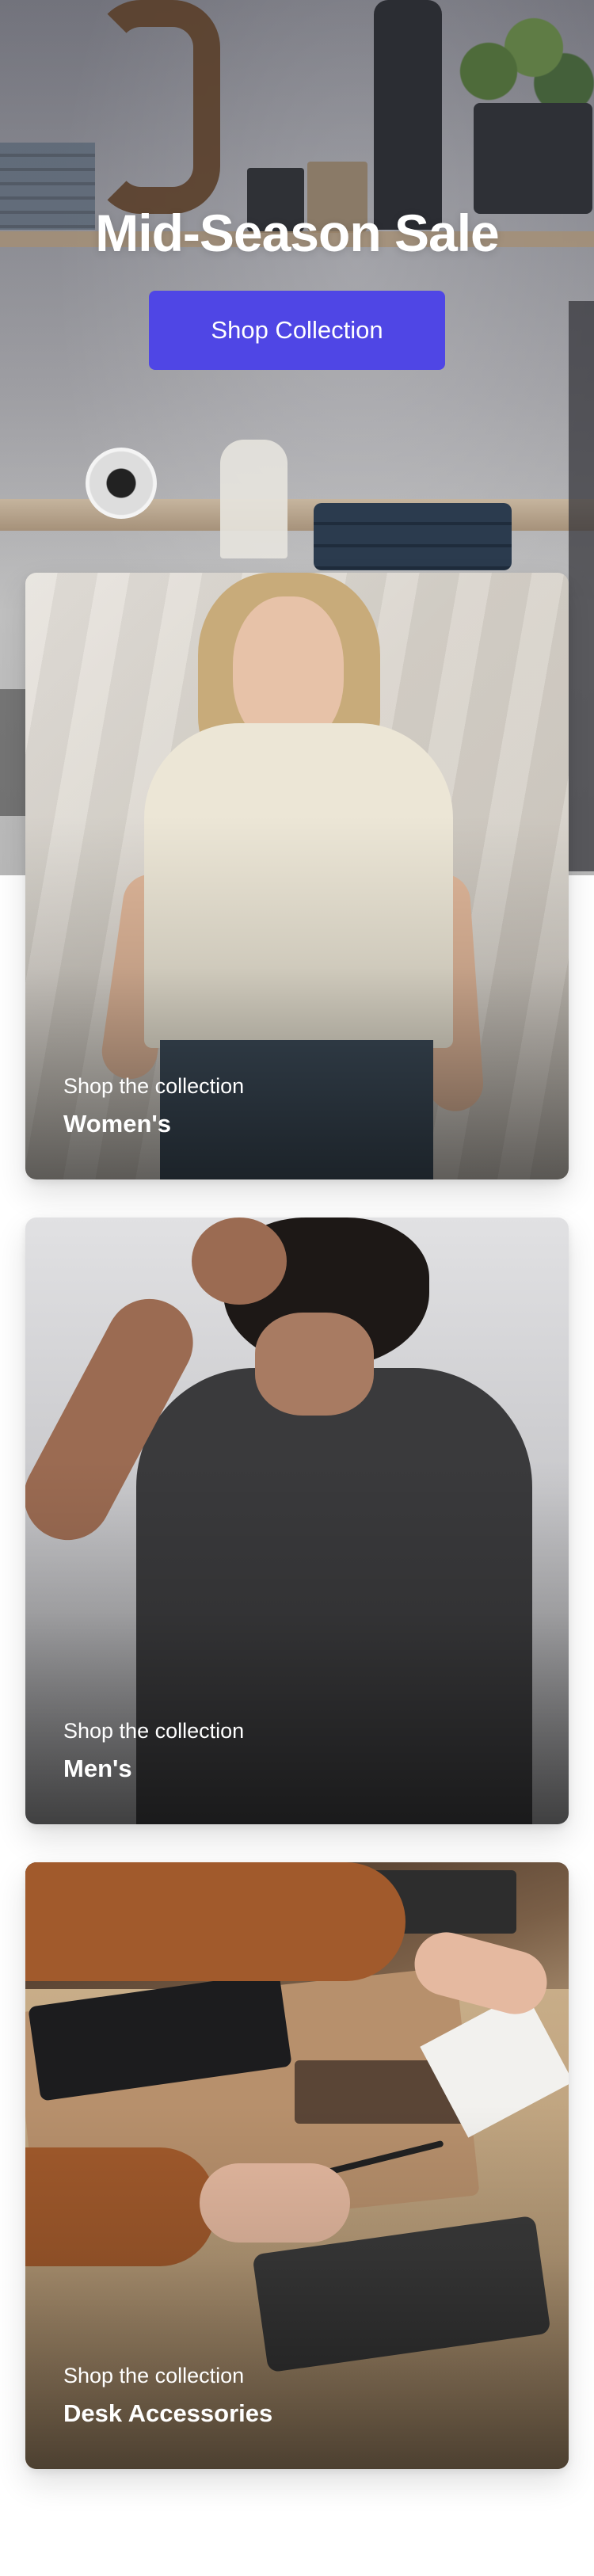 The width and height of the screenshot is (594, 2576). What do you see at coordinates (97, 1768) in the screenshot?
I see `card-title: Men's` at bounding box center [97, 1768].